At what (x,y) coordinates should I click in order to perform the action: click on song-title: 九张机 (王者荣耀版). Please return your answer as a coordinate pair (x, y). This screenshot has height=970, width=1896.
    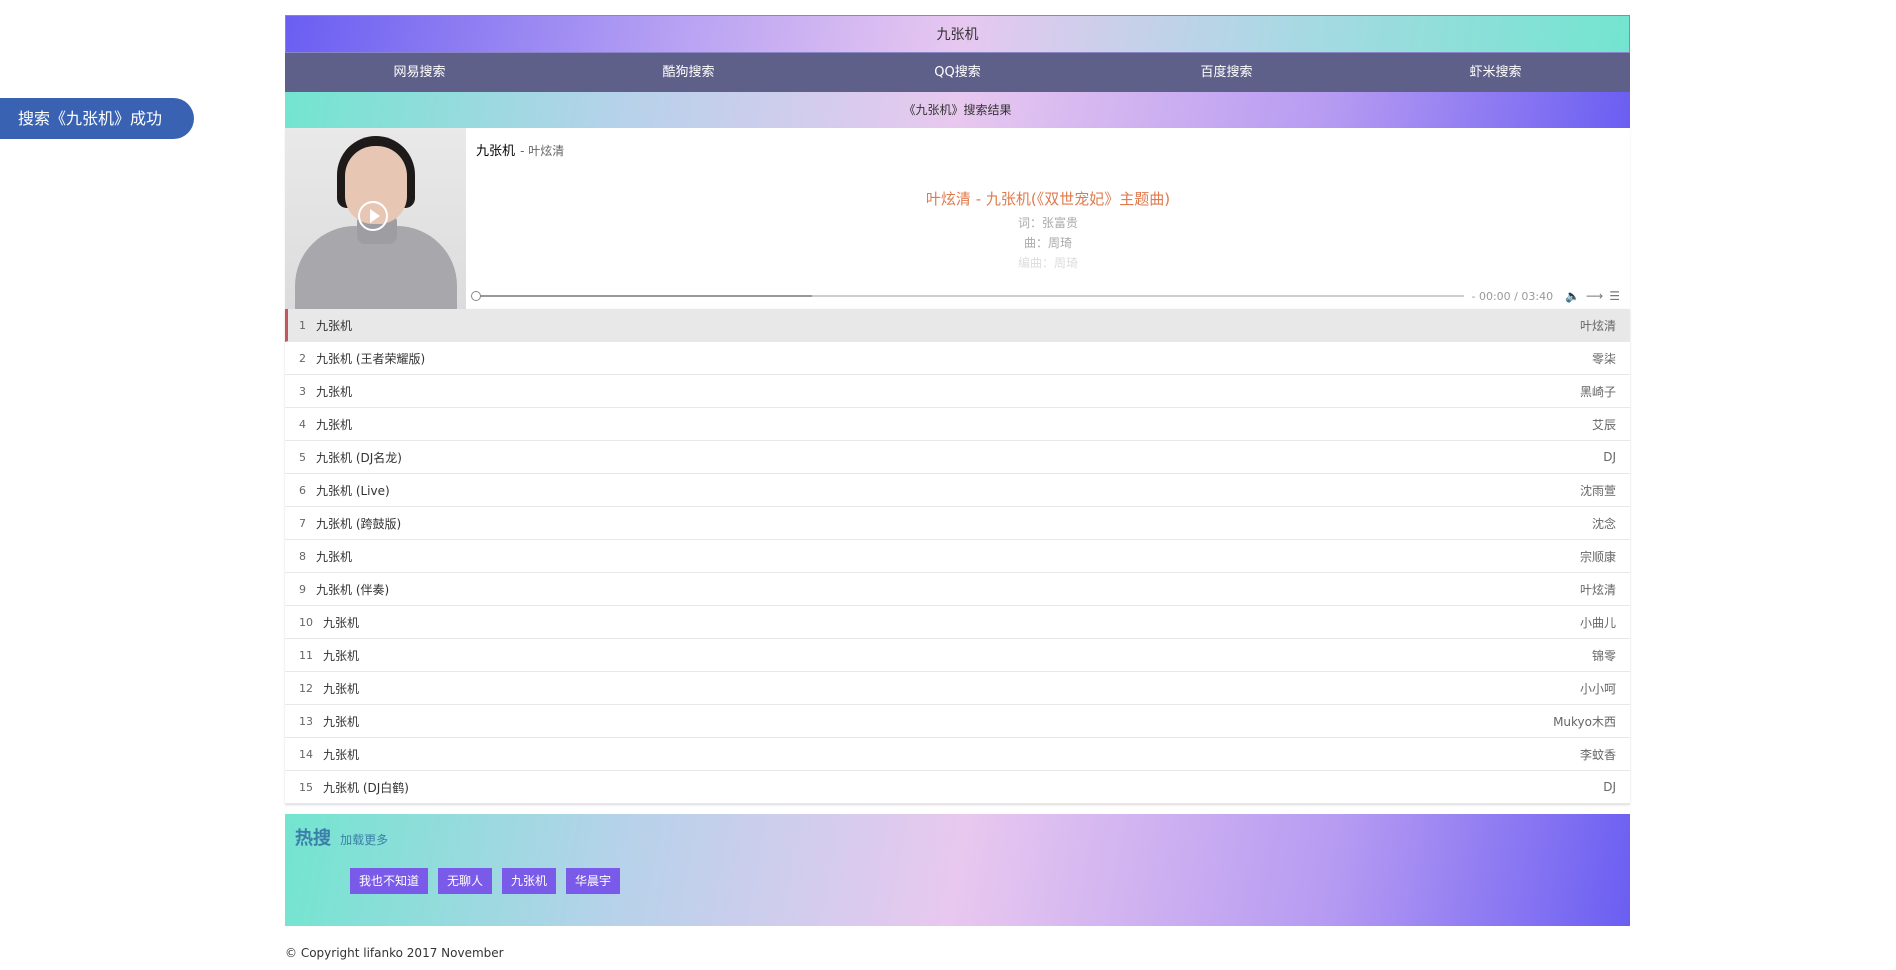
    Looking at the image, I should click on (371, 358).